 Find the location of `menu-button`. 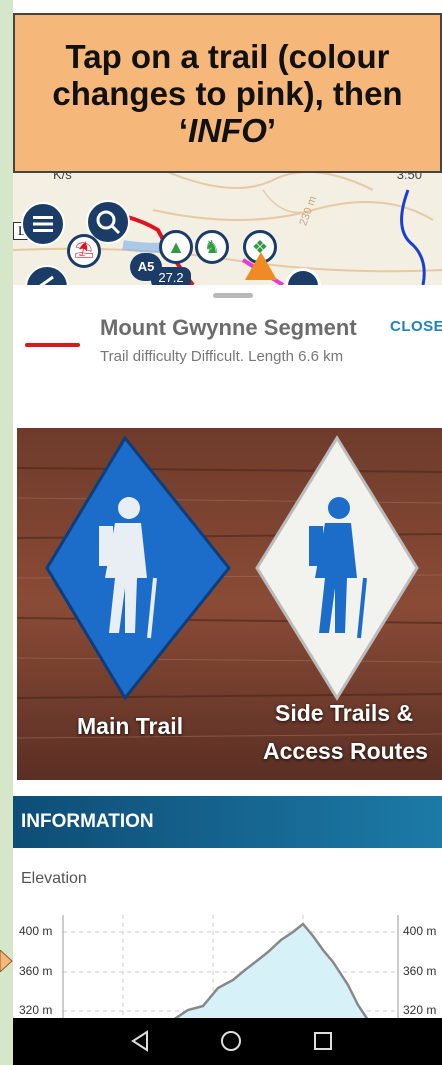

menu-button is located at coordinates (43, 224).